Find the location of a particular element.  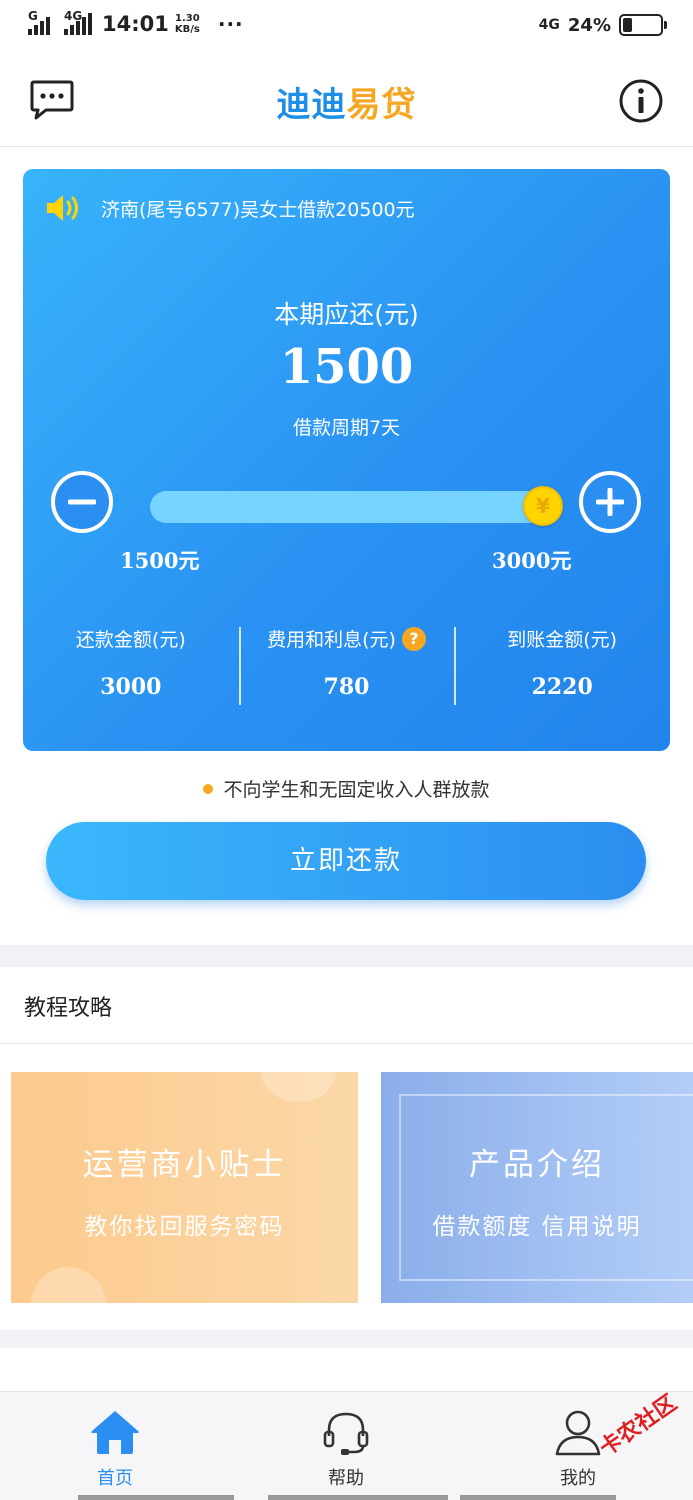

due-amount: 1500 is located at coordinates (346, 367).